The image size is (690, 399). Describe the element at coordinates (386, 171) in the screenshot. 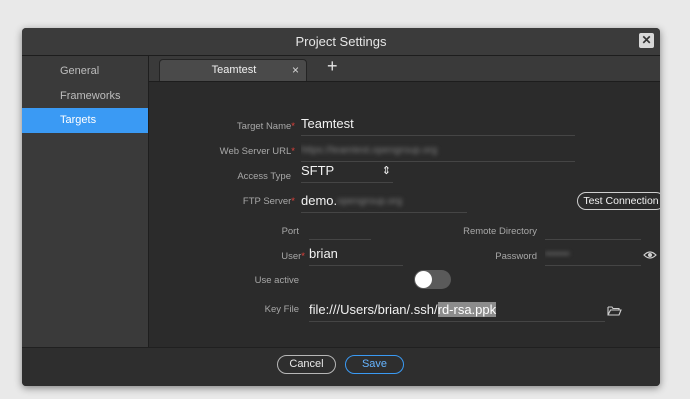

I see `select-arrows-icon: ⇕` at that location.